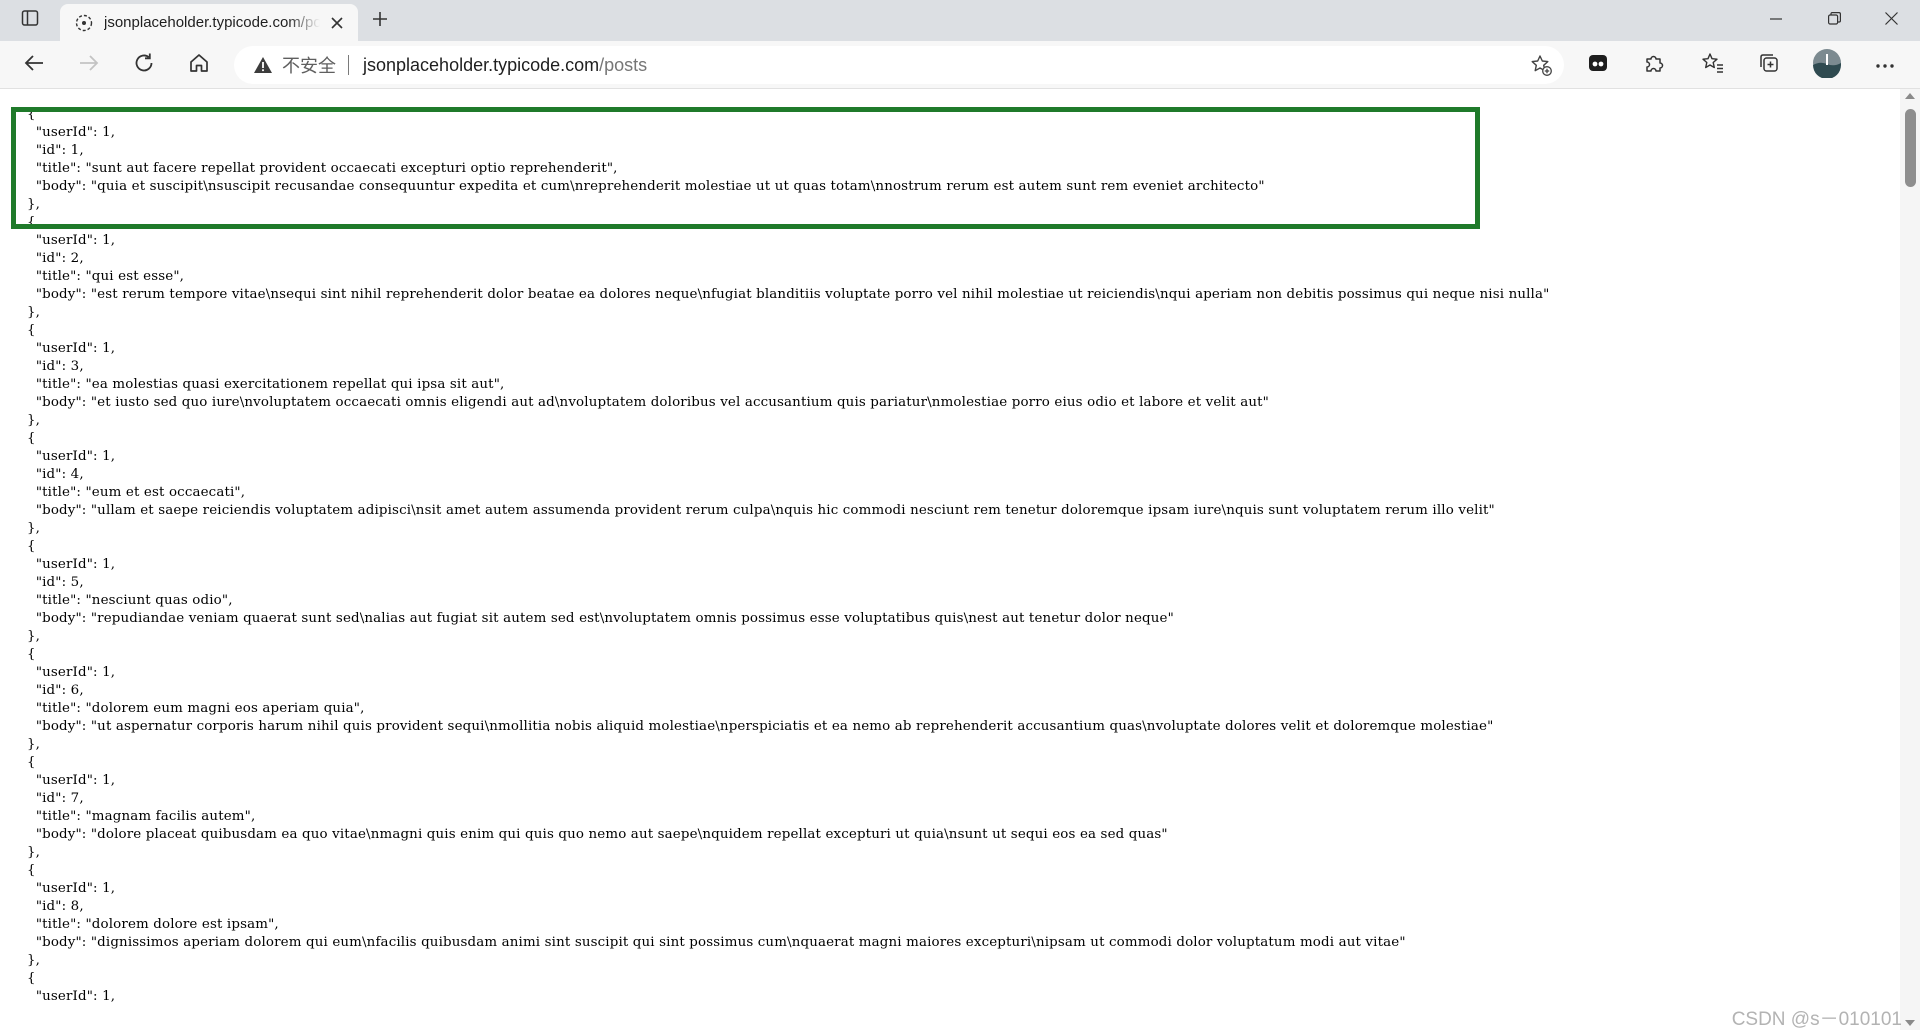 This screenshot has height=1031, width=1920. I want to click on security-label: 不安全, so click(309, 65).